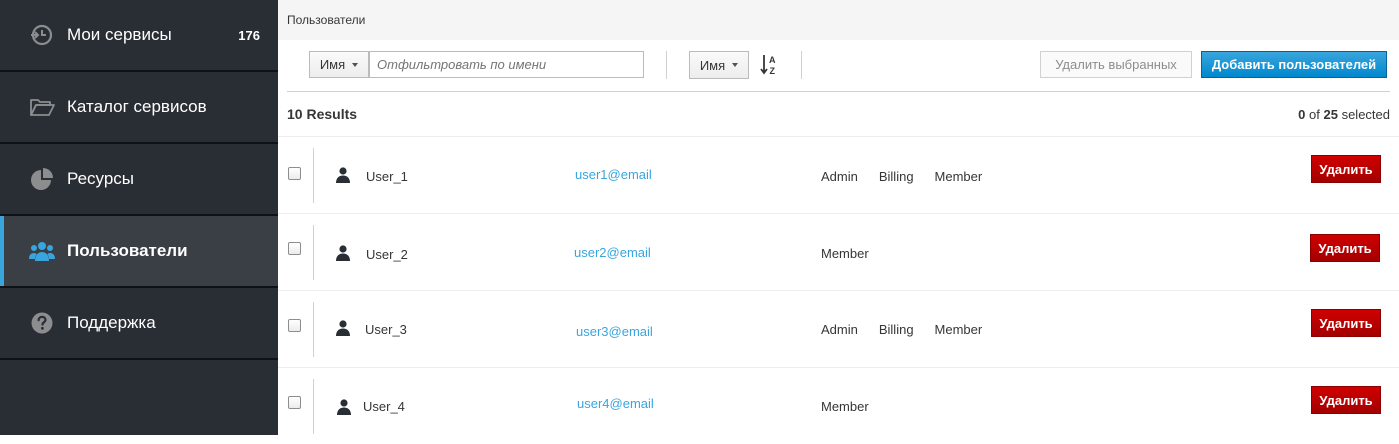 This screenshot has height=444, width=1399. What do you see at coordinates (1314, 114) in the screenshot?
I see `of-label: of` at bounding box center [1314, 114].